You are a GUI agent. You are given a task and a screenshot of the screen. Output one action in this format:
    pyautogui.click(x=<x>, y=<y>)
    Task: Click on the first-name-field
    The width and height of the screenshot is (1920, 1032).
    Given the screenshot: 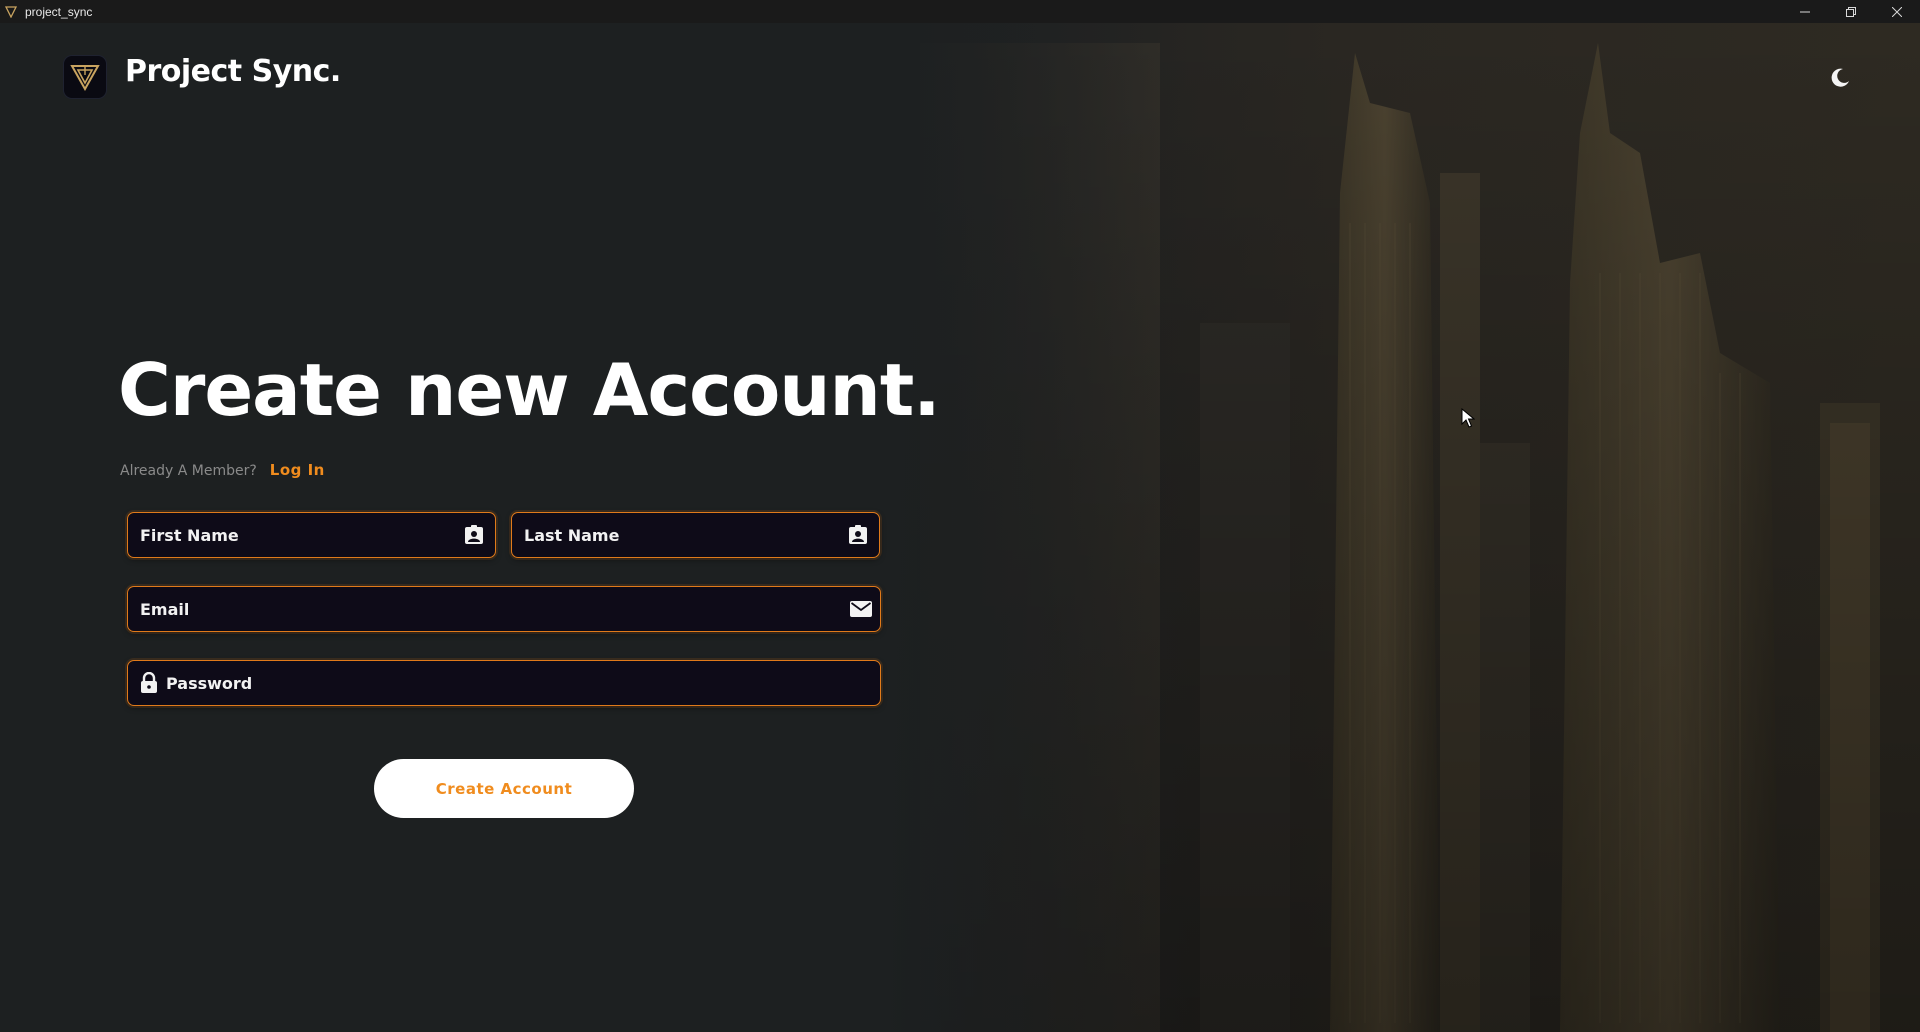 What is the action you would take?
    pyautogui.click(x=311, y=535)
    